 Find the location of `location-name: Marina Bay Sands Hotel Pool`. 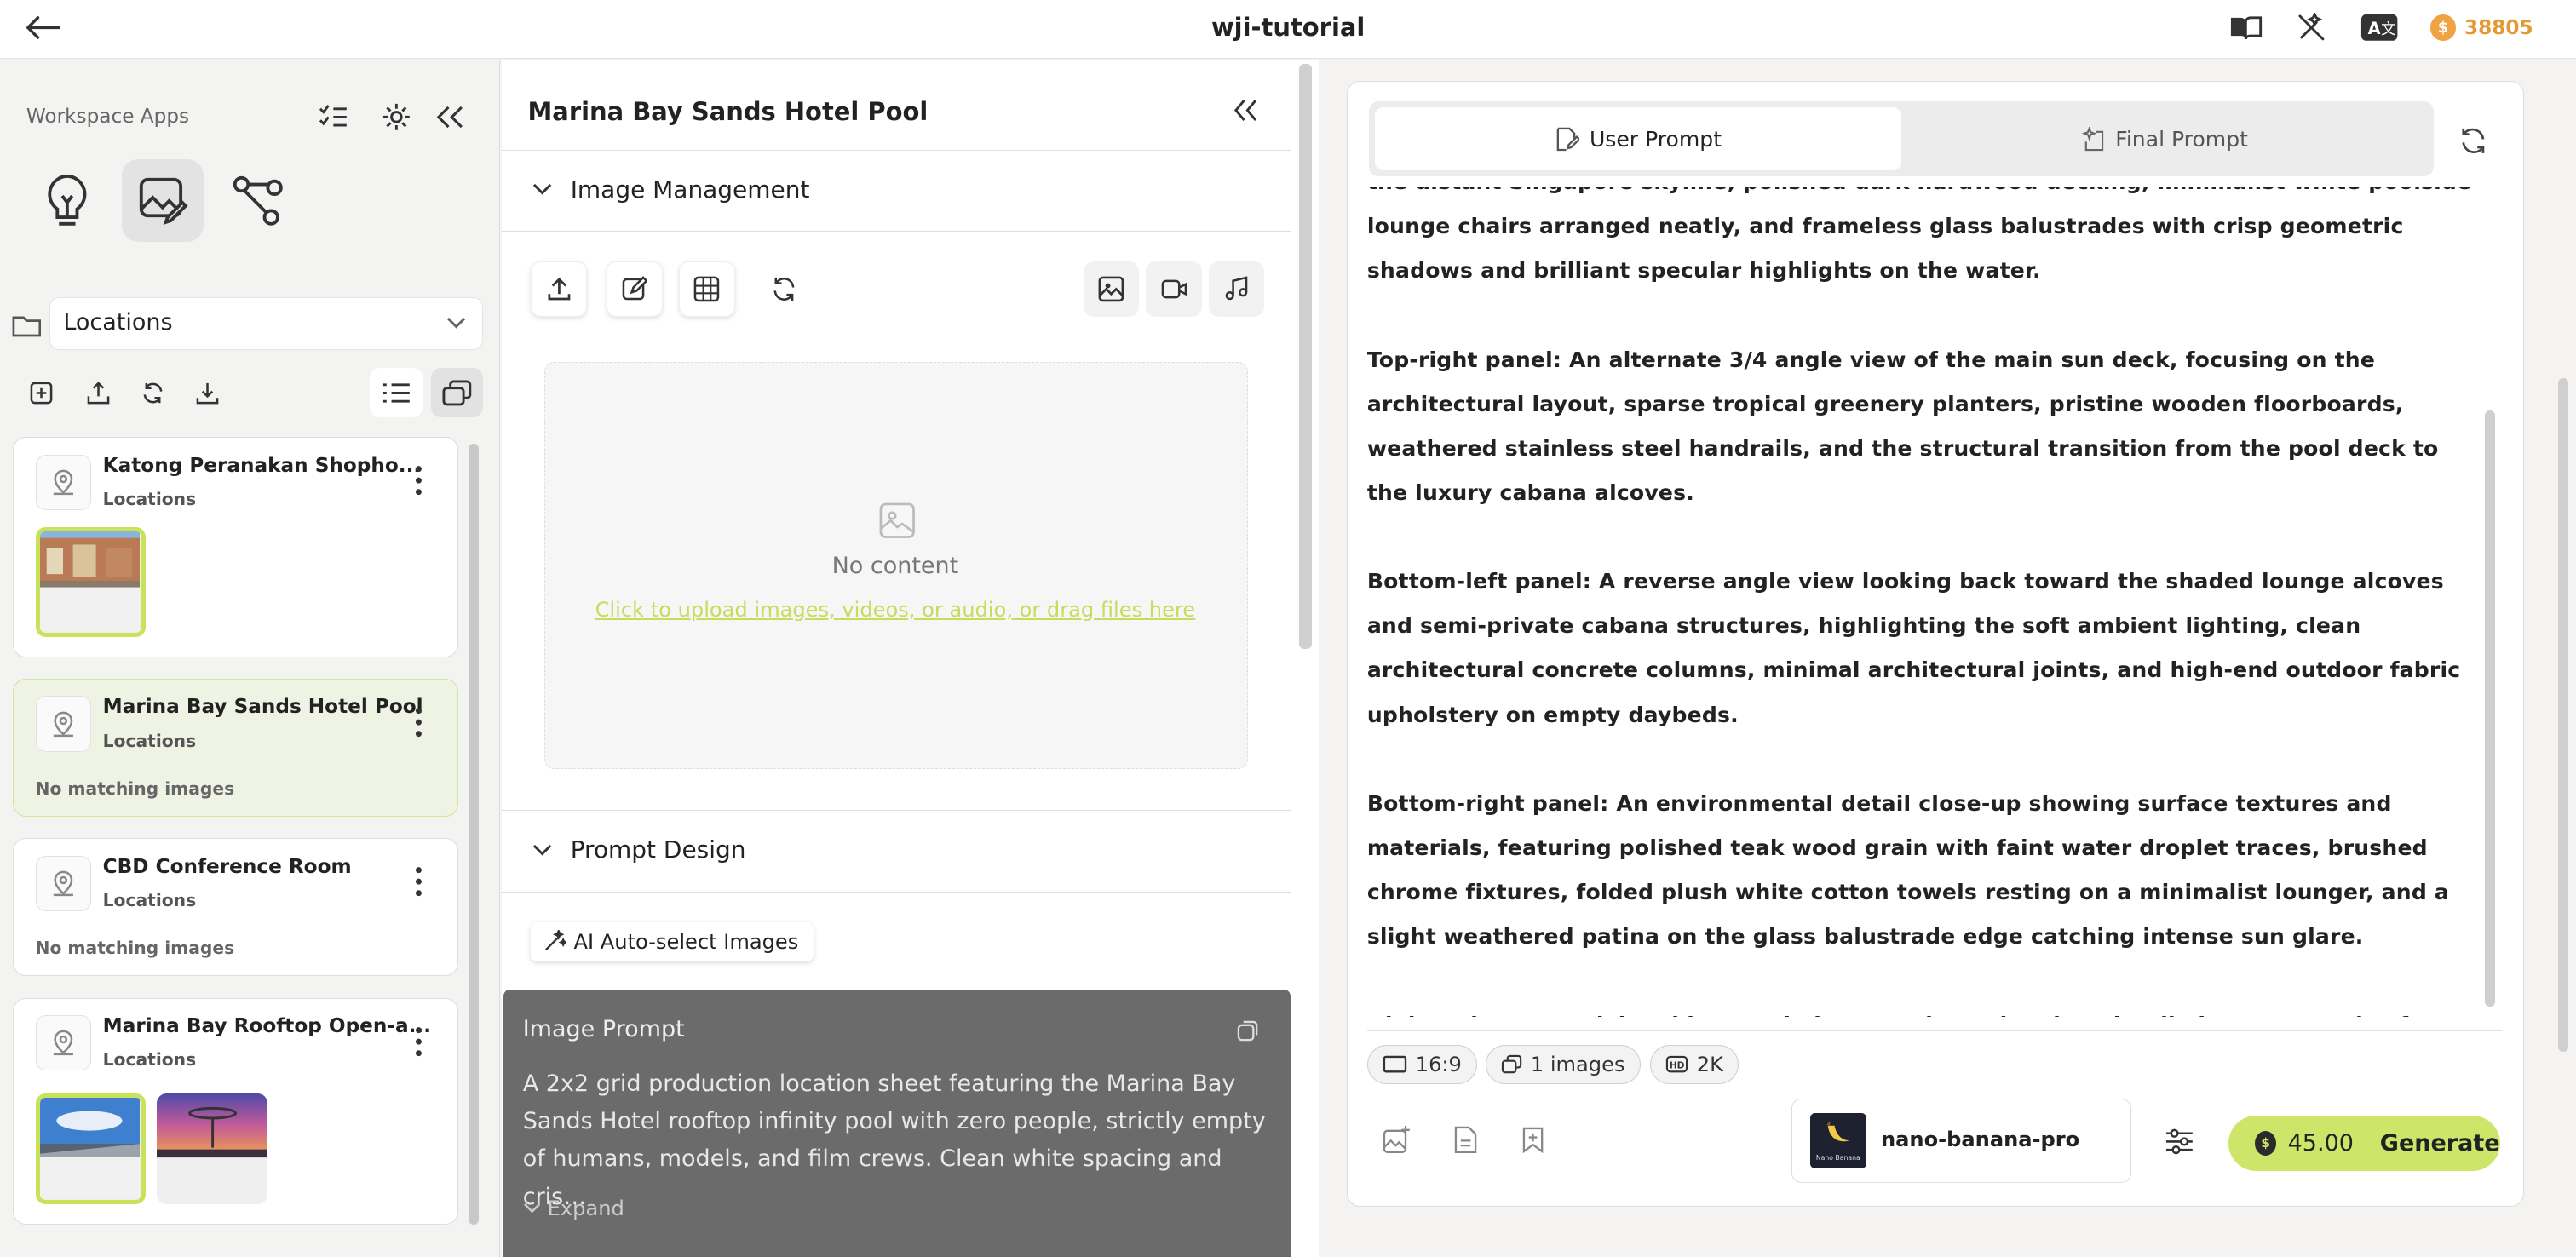

location-name: Marina Bay Sands Hotel Pool is located at coordinates (262, 707).